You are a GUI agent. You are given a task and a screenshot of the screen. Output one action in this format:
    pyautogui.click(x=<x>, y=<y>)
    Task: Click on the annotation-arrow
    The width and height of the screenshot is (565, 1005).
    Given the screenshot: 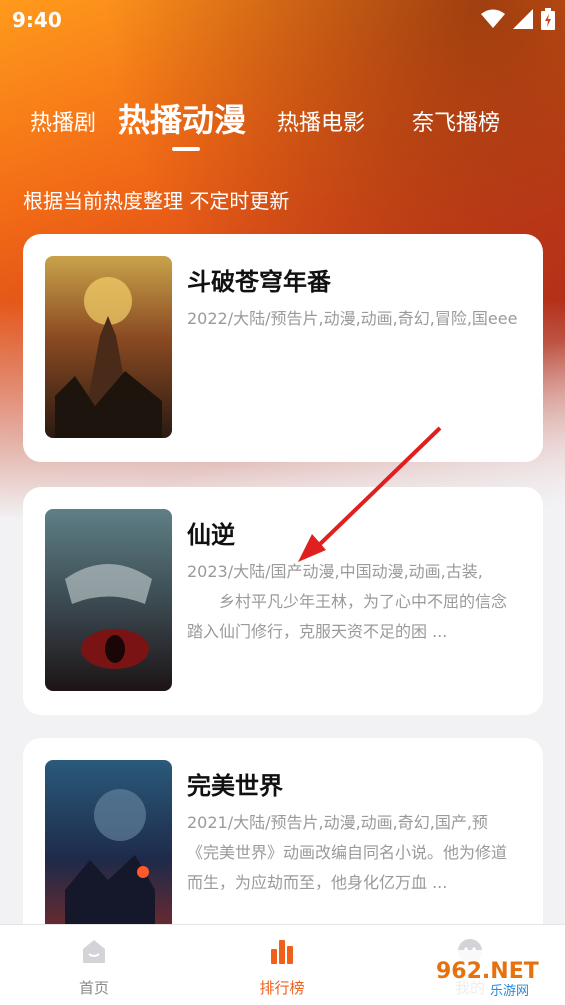 What is the action you would take?
    pyautogui.click(x=370, y=494)
    